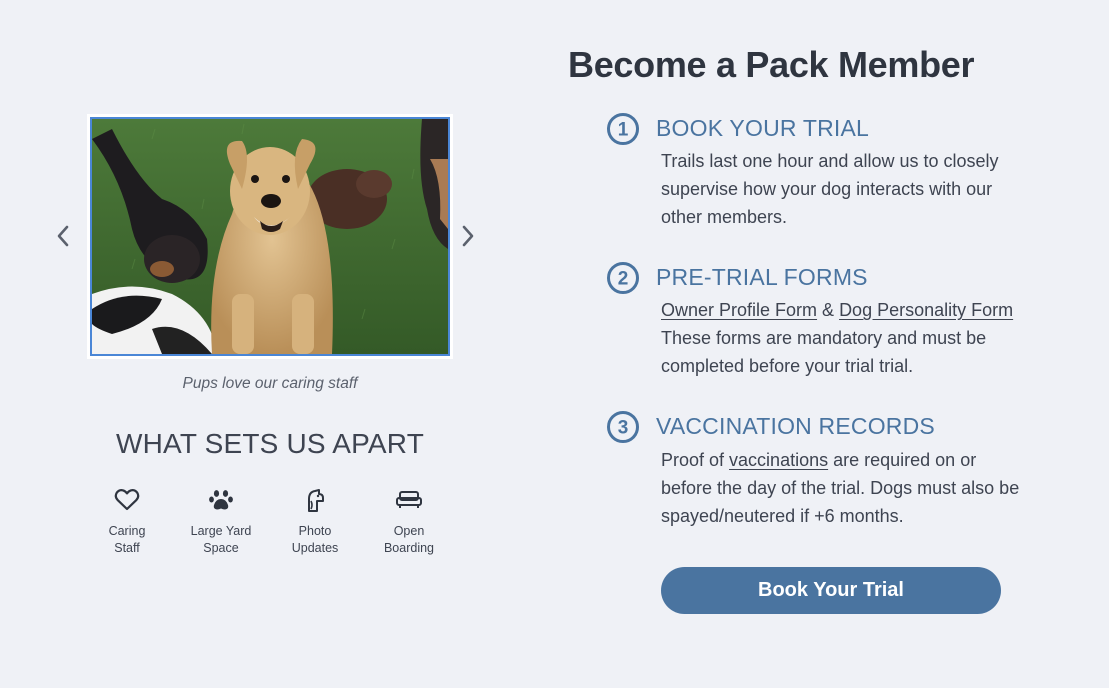 The height and width of the screenshot is (688, 1109). Describe the element at coordinates (778, 460) in the screenshot. I see `vaccinations-link: vaccinations` at that location.